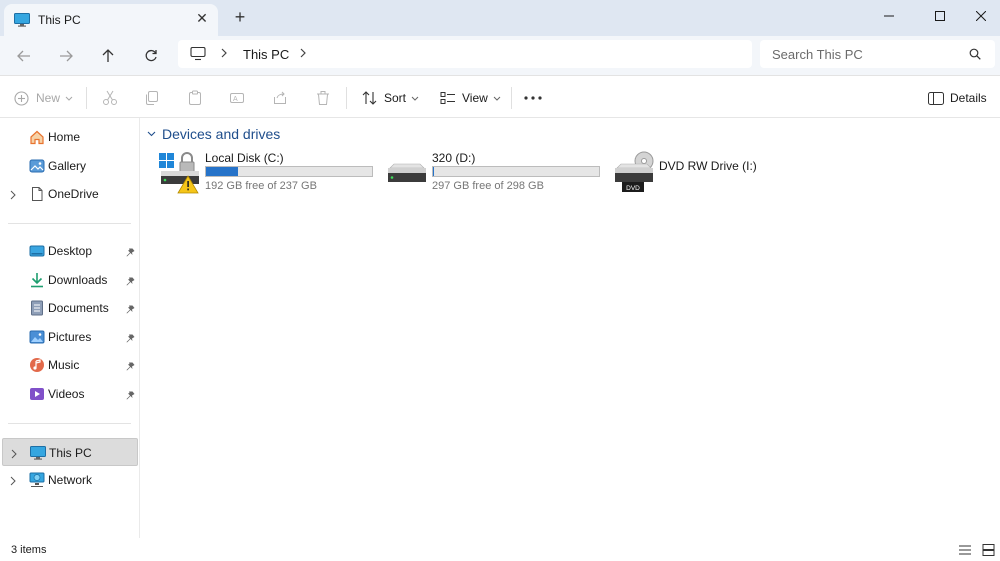  What do you see at coordinates (213, 134) in the screenshot?
I see `group-header-devices: Devices and drives` at bounding box center [213, 134].